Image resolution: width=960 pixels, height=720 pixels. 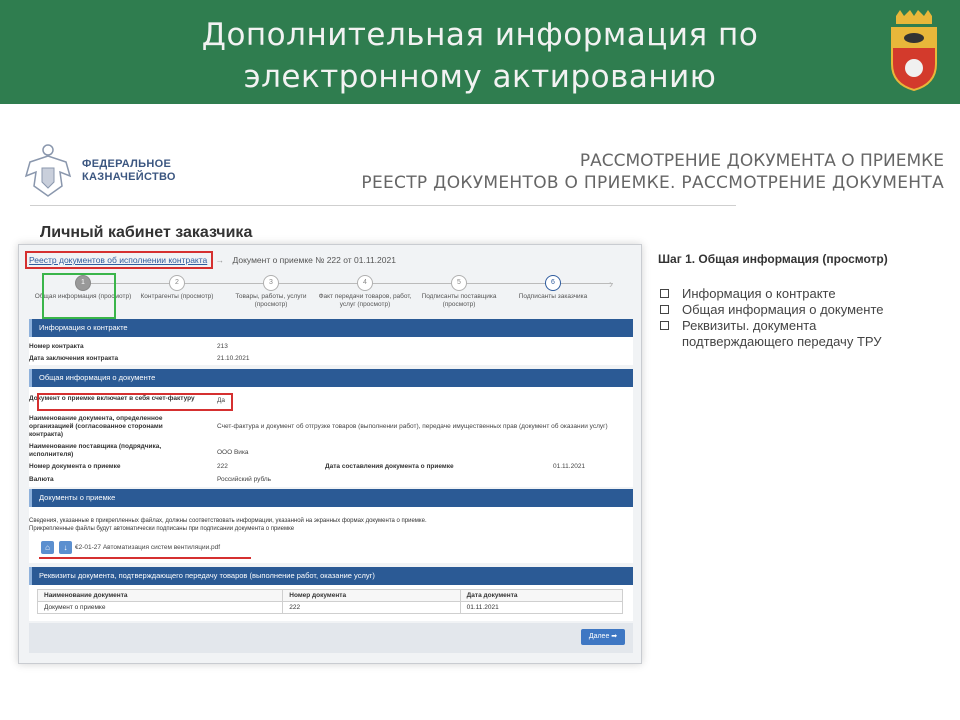 I want to click on coat-of-arms-icon, so click(x=914, y=51).